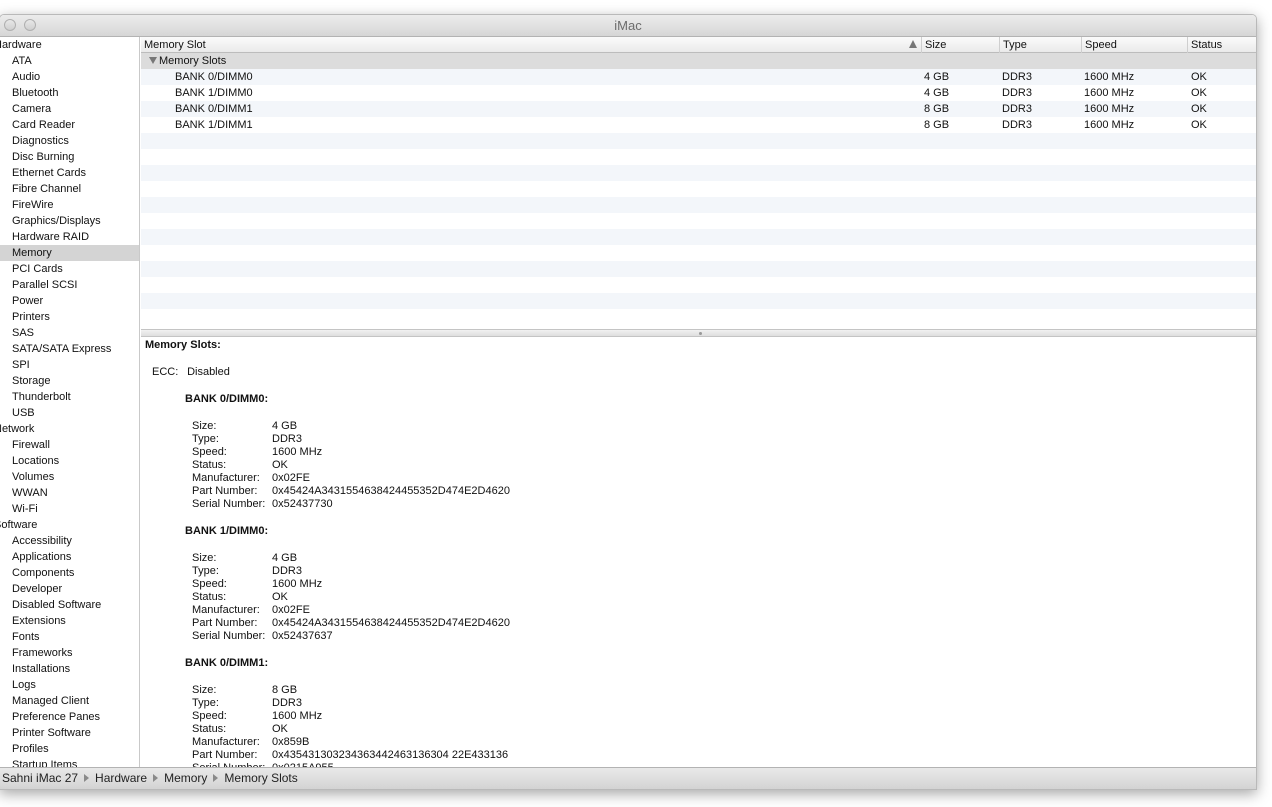 This screenshot has height=807, width=1272. I want to click on sidebar-item-managed-client: Managed Client, so click(69, 701).